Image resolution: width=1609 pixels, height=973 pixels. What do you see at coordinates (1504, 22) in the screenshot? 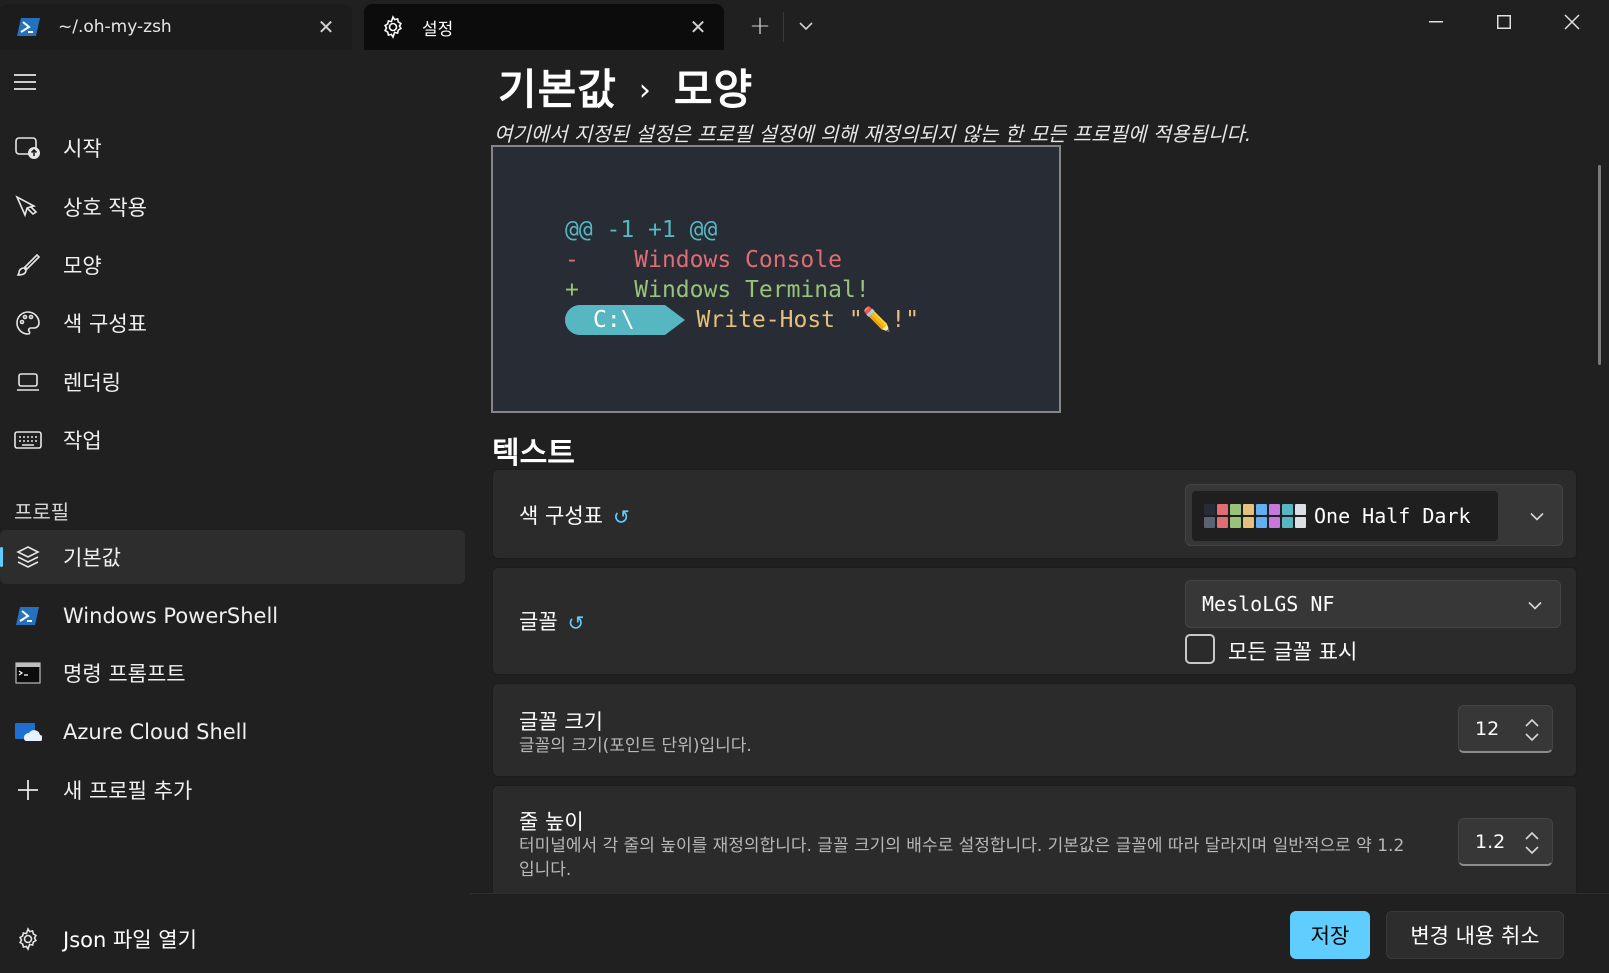
I see `maximize-button` at bounding box center [1504, 22].